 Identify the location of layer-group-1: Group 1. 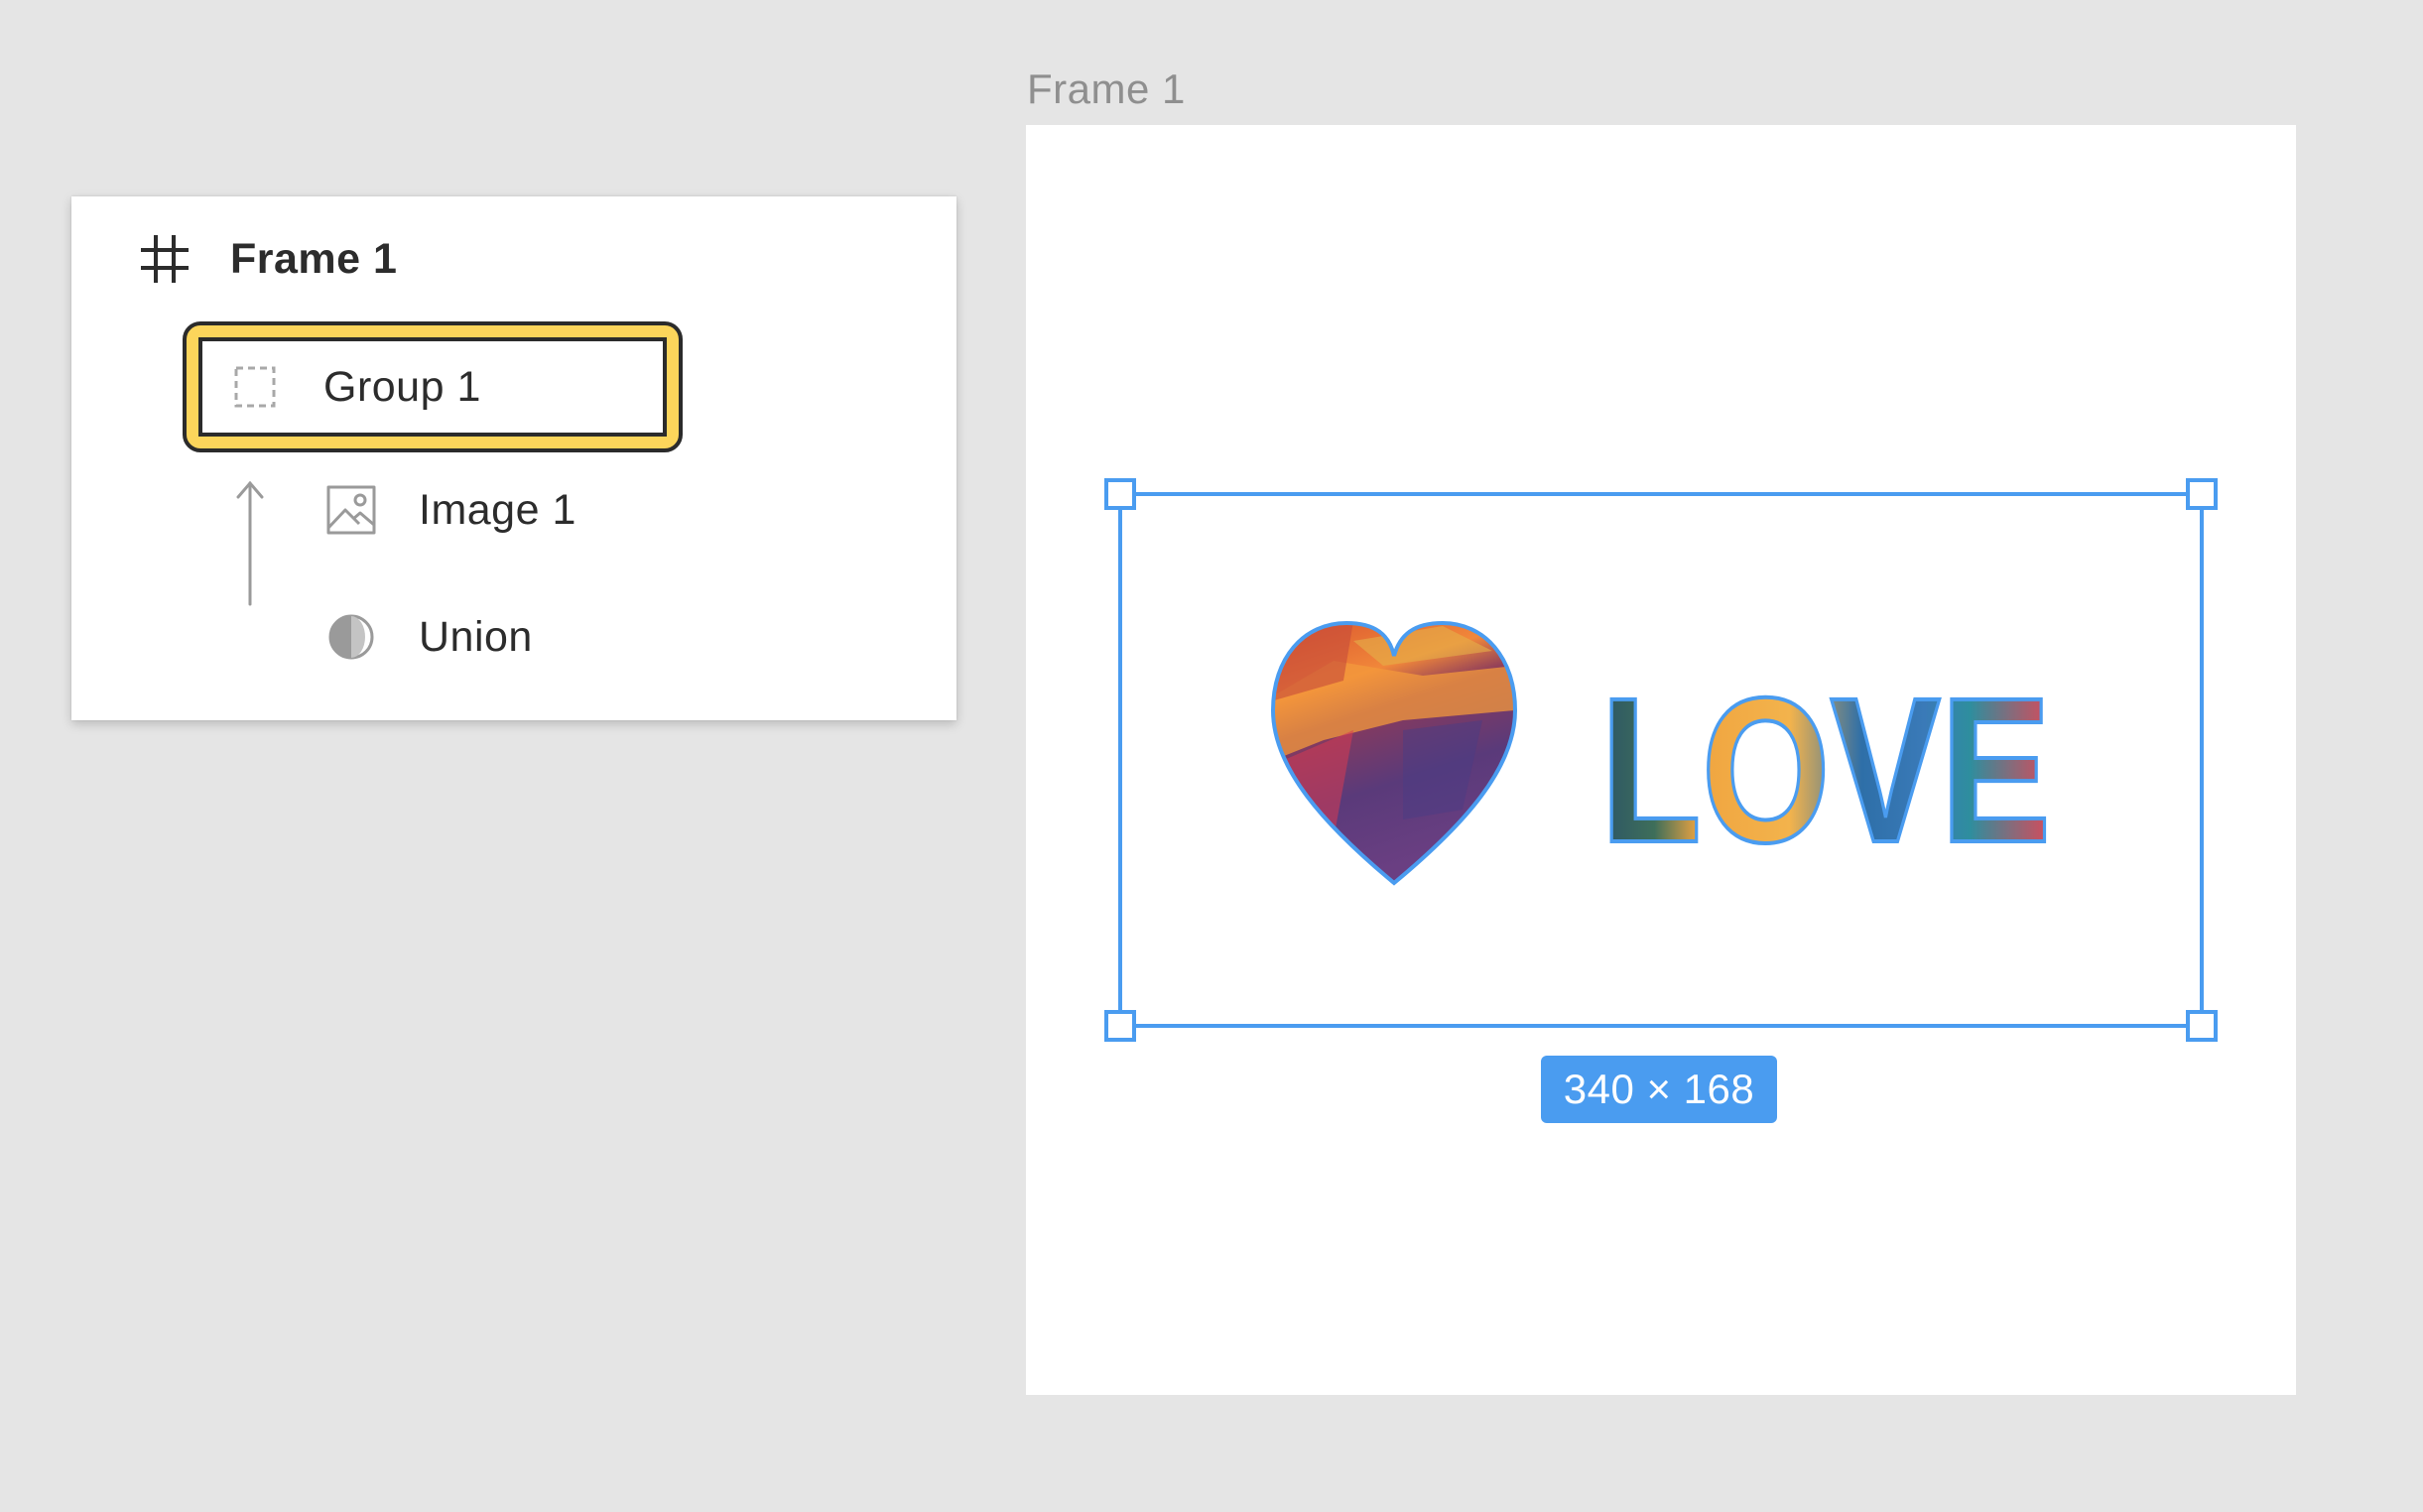
(433, 387).